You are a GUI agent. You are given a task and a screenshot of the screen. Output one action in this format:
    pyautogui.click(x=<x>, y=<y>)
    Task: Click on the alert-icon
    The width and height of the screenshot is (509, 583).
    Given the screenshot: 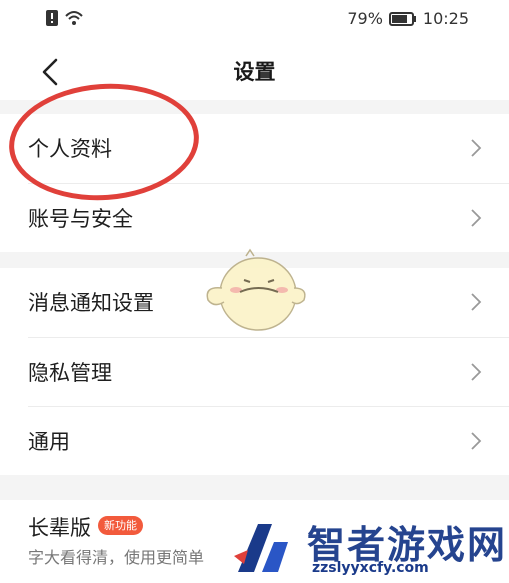 What is the action you would take?
    pyautogui.click(x=52, y=18)
    